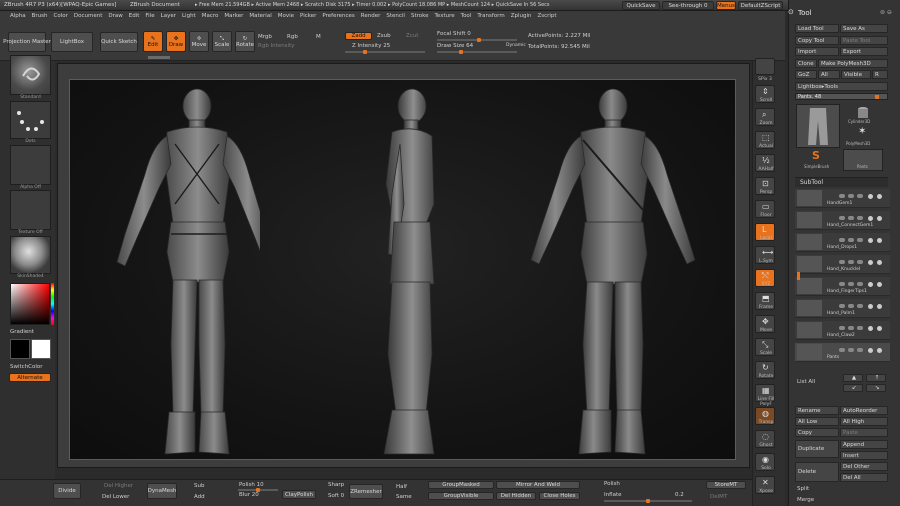  I want to click on default-zscript-button: DefaultZScript, so click(760, 5).